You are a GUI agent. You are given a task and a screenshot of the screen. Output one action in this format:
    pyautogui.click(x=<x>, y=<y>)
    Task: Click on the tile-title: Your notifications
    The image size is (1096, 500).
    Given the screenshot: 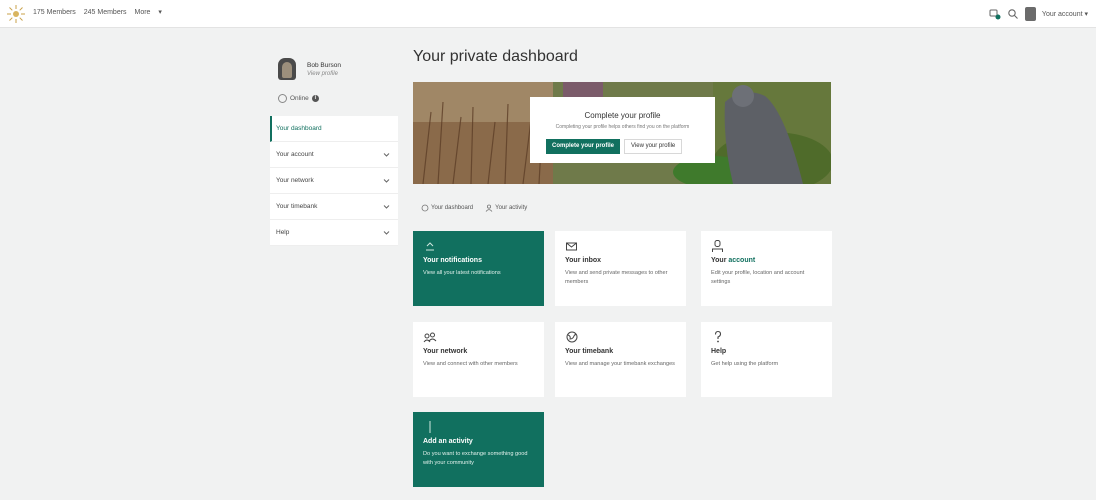 What is the action you would take?
    pyautogui.click(x=452, y=260)
    